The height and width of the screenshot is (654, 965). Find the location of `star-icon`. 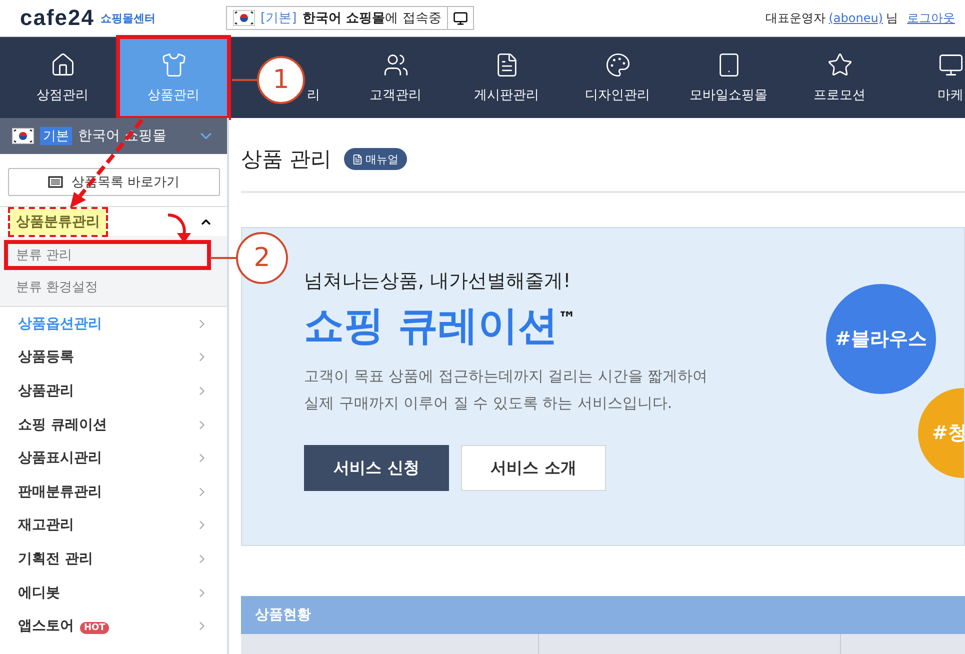

star-icon is located at coordinates (839, 65).